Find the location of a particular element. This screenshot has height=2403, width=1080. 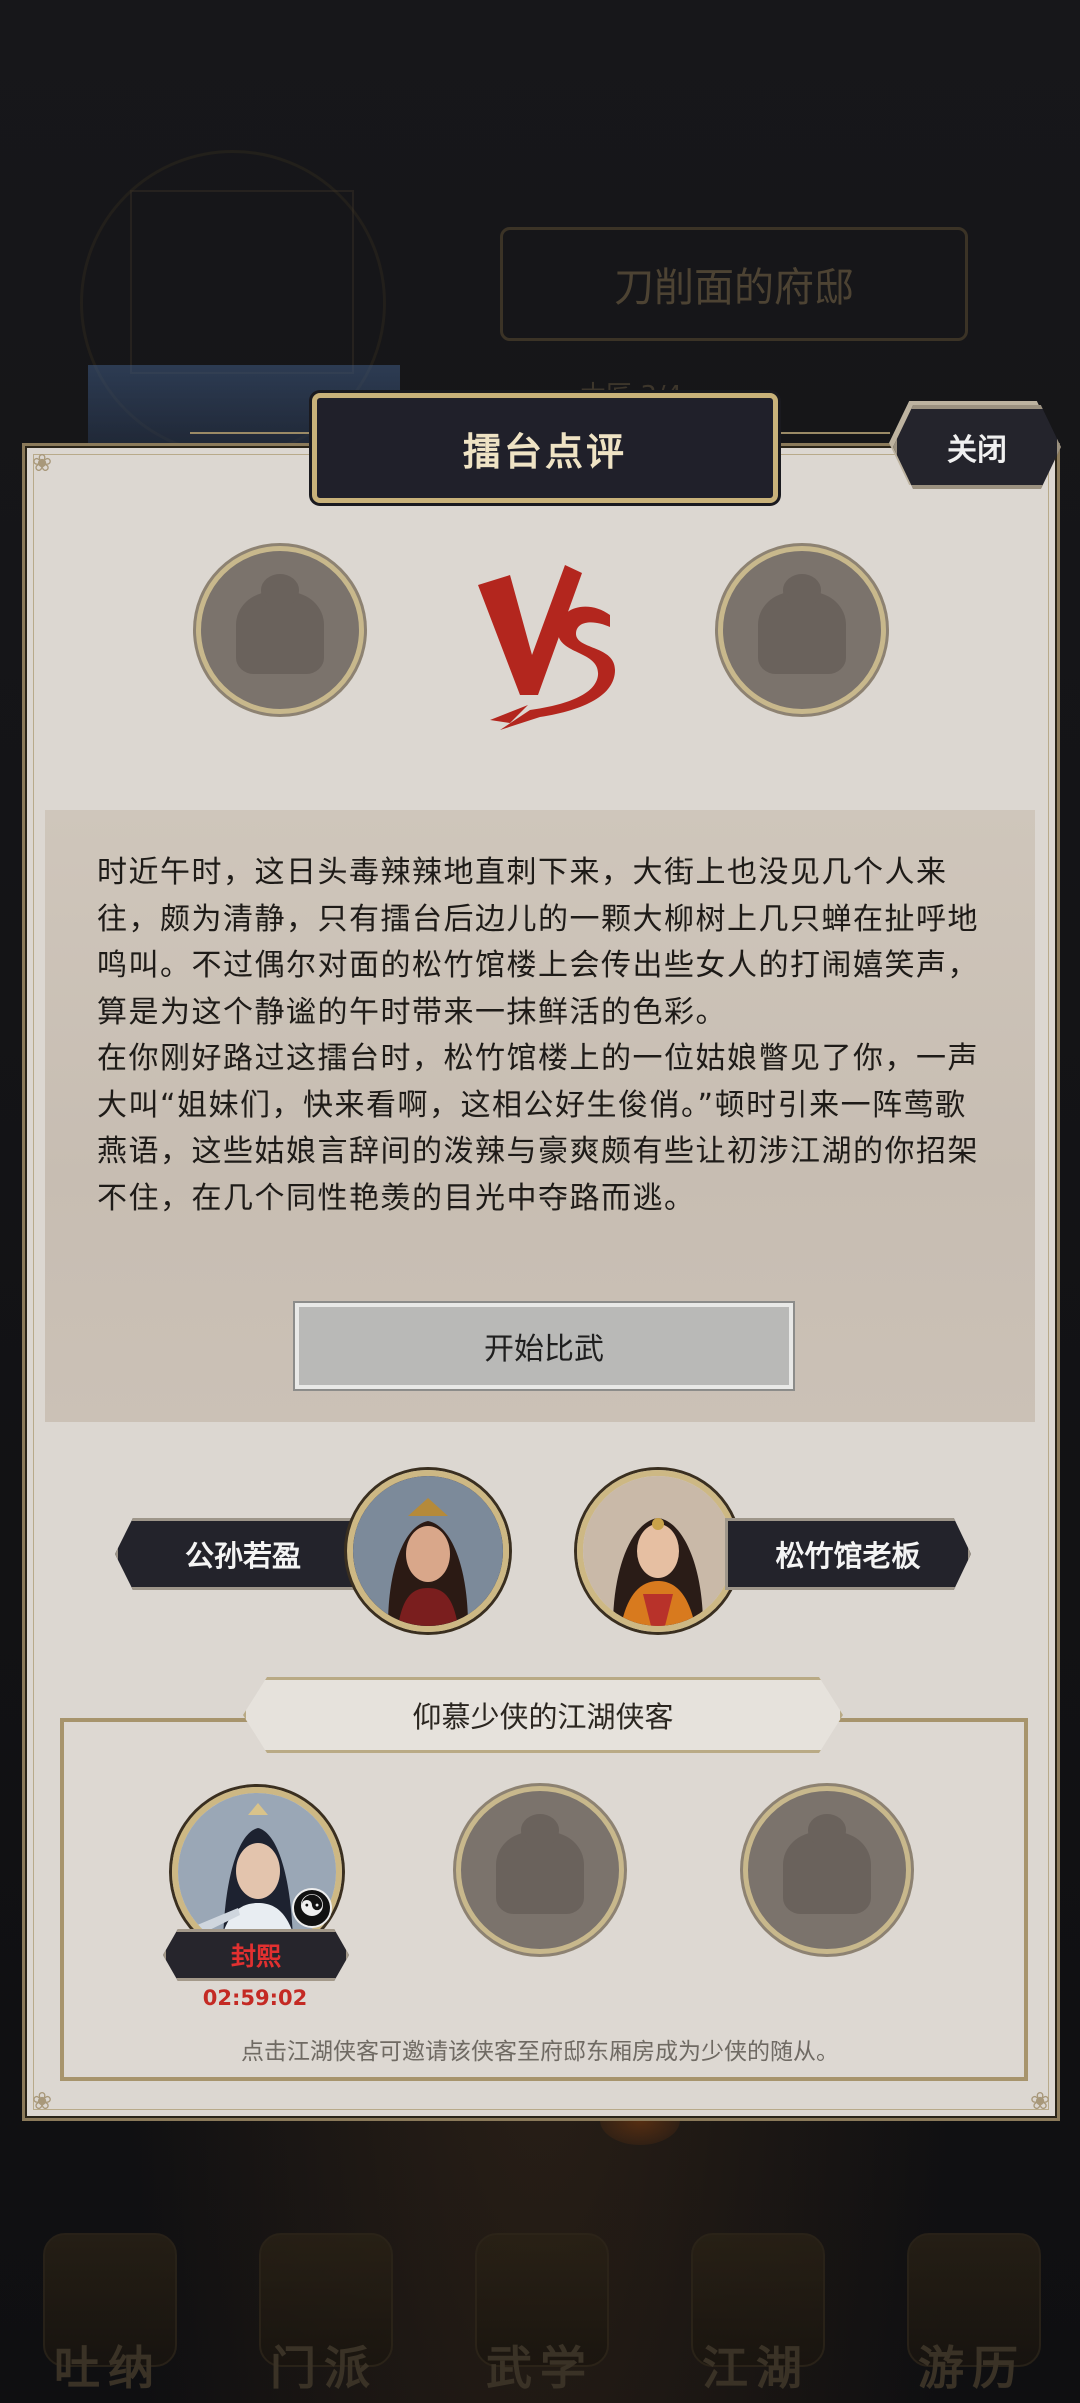

madam-portrait-icon is located at coordinates (658, 1551).